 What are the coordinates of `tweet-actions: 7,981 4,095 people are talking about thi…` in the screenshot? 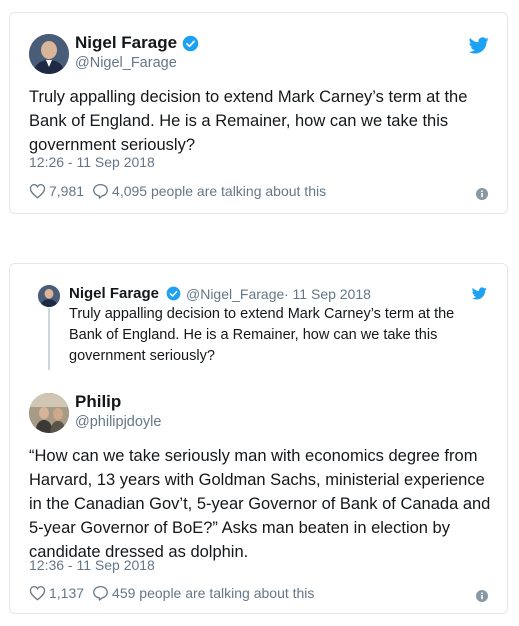 It's located at (177, 191).